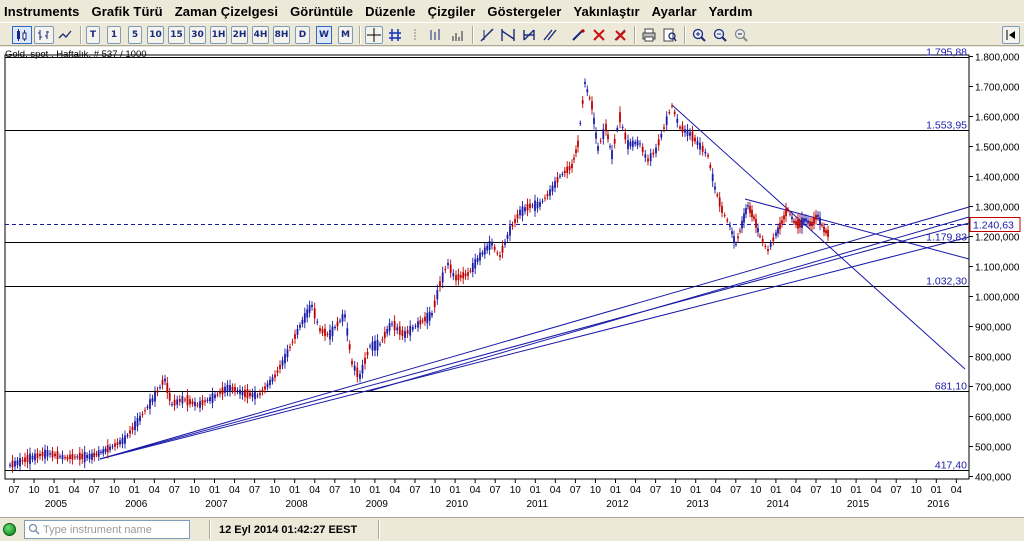 This screenshot has width=1024, height=541. What do you see at coordinates (537, 504) in the screenshot?
I see `x-axis-year-label: 2011` at bounding box center [537, 504].